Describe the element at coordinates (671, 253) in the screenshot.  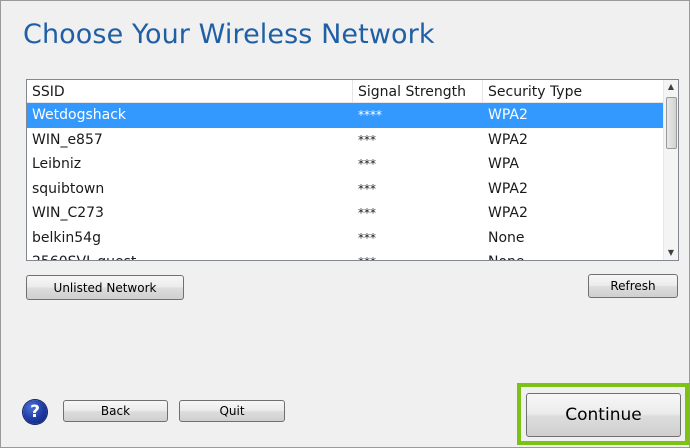
I see `scroll-down-arrow-icon: ▼` at that location.